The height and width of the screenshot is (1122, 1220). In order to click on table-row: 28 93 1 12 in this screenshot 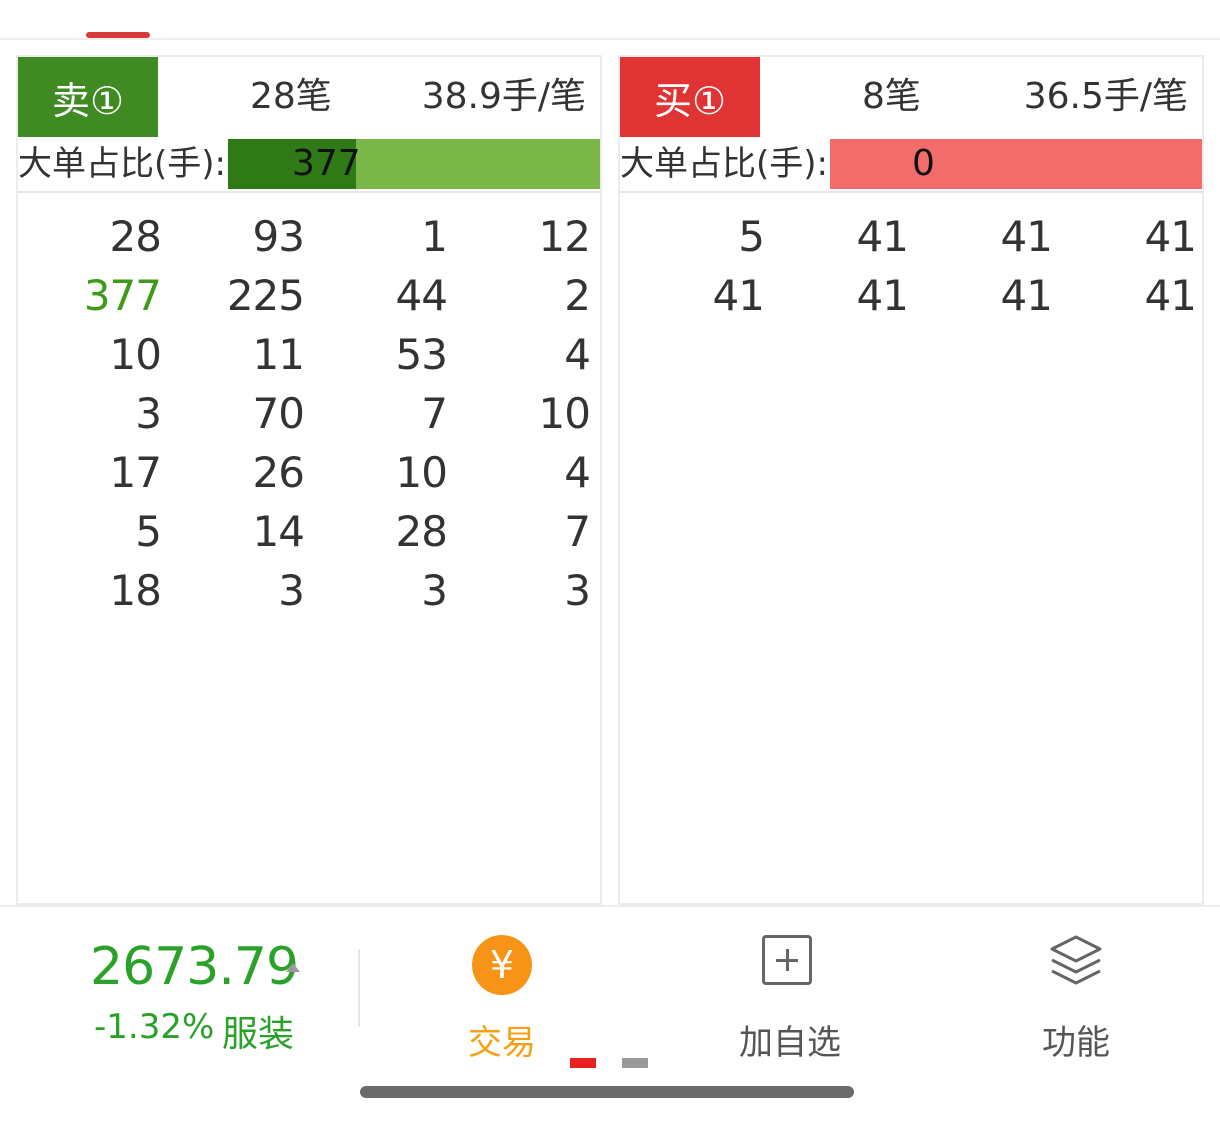, I will do `click(309, 236)`.